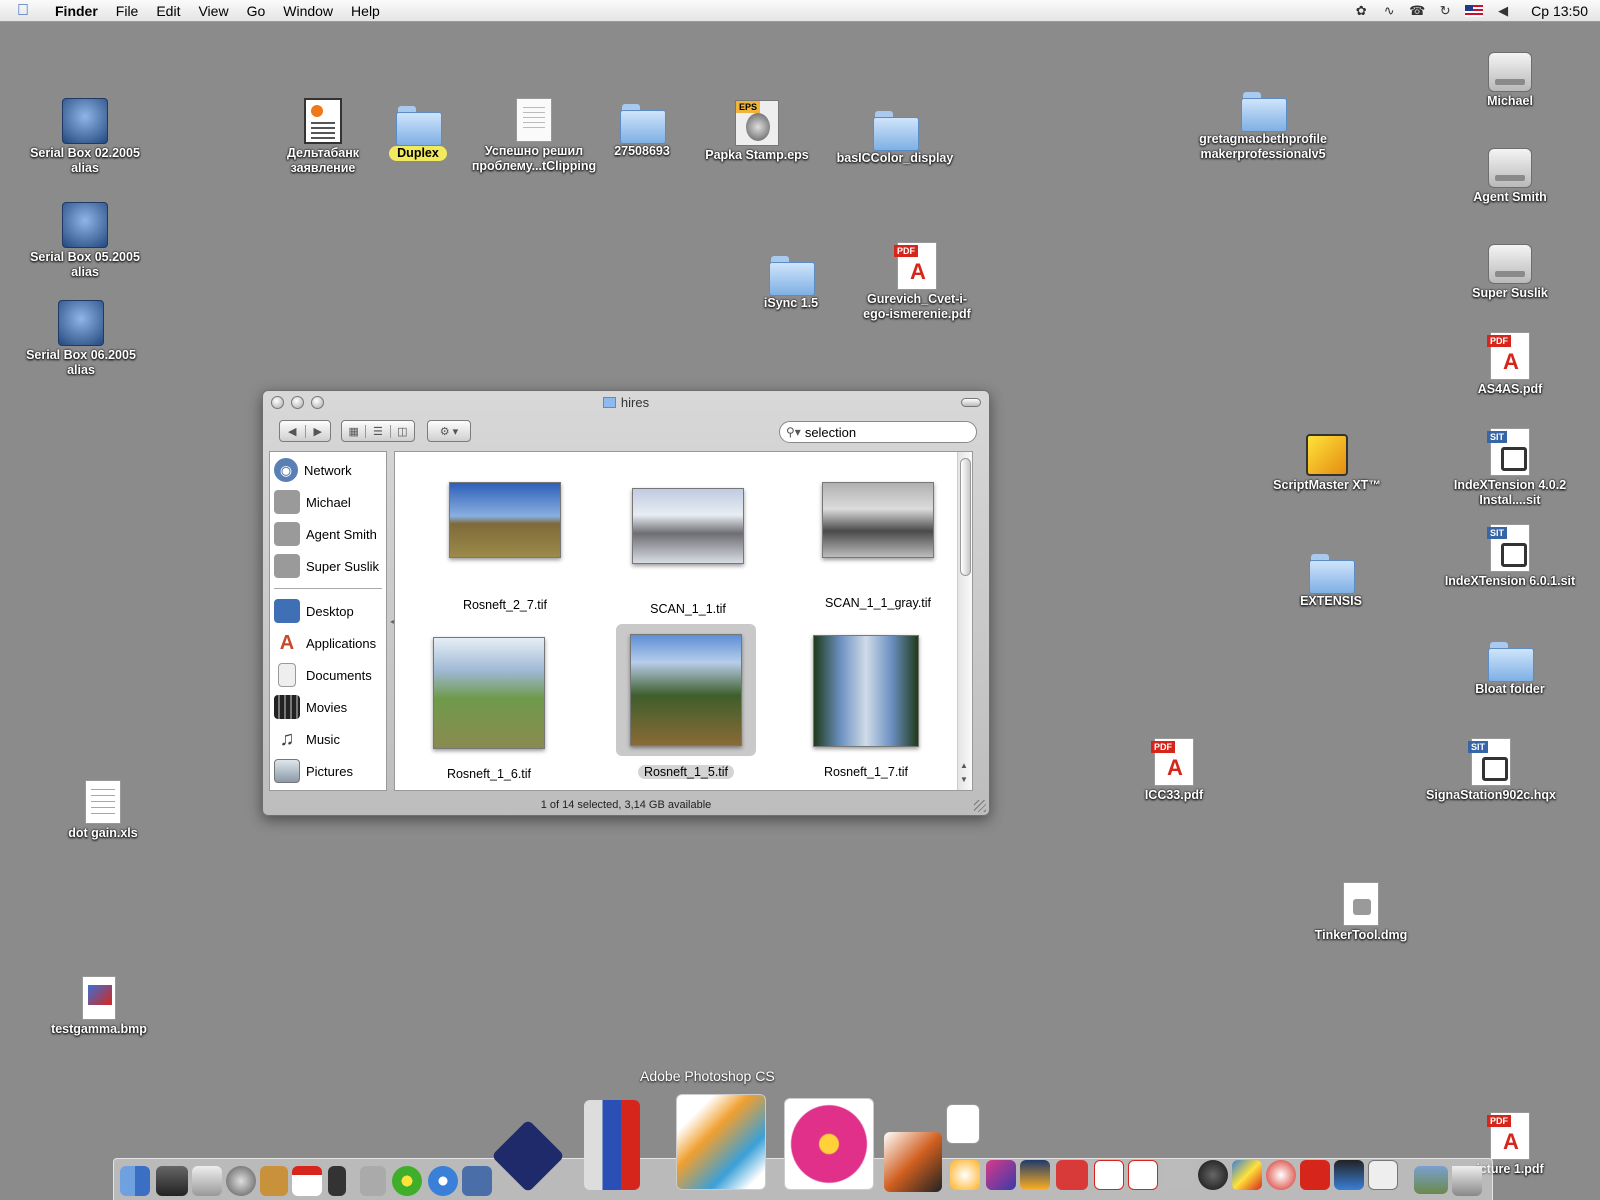  Describe the element at coordinates (1263, 116) in the screenshot. I see `desktop-icon-gretagmacbeth: gretagmacbethprofile makerprofessionalv5` at that location.